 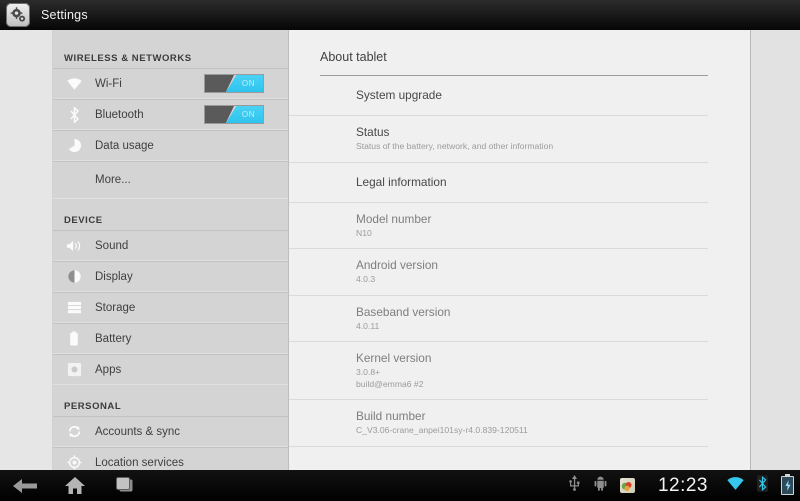 I want to click on sidebar-item-label: Accounts & sync, so click(x=138, y=431).